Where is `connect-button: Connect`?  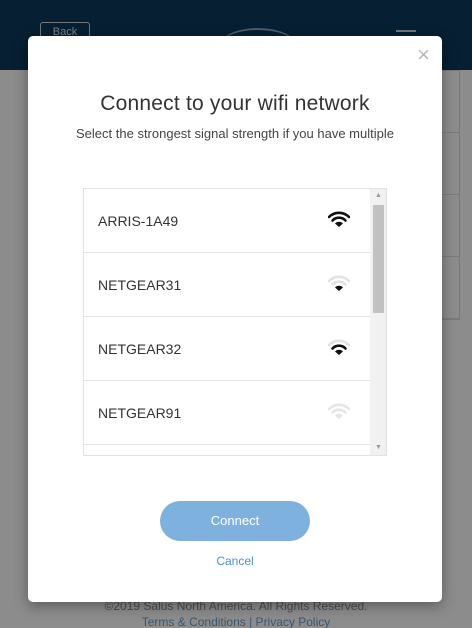
connect-button: Connect is located at coordinates (235, 521).